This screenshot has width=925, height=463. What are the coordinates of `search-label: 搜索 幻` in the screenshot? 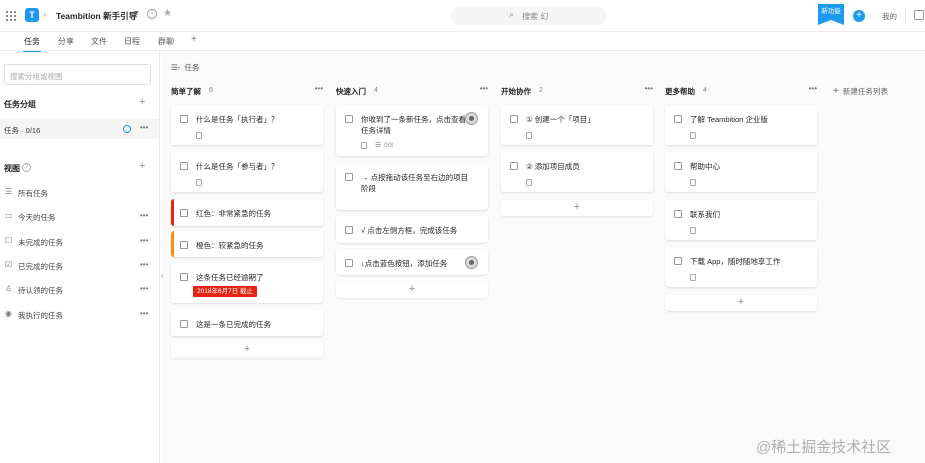 It's located at (535, 16).